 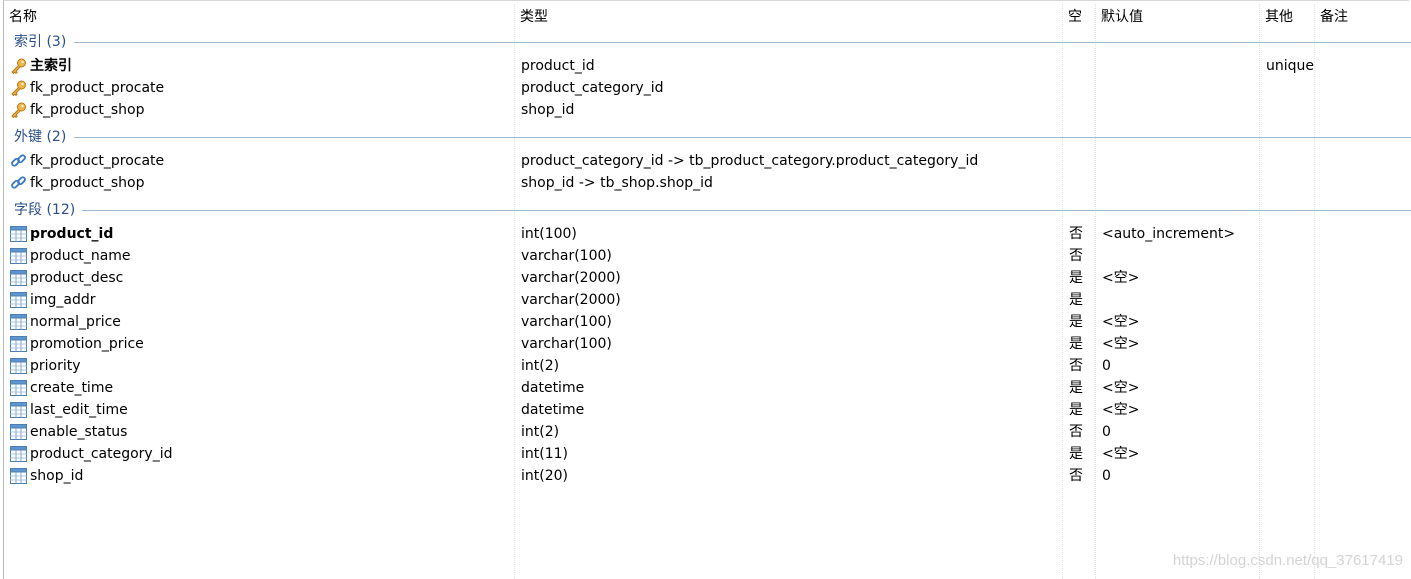 What do you see at coordinates (77, 278) in the screenshot?
I see `field-name: product_desc` at bounding box center [77, 278].